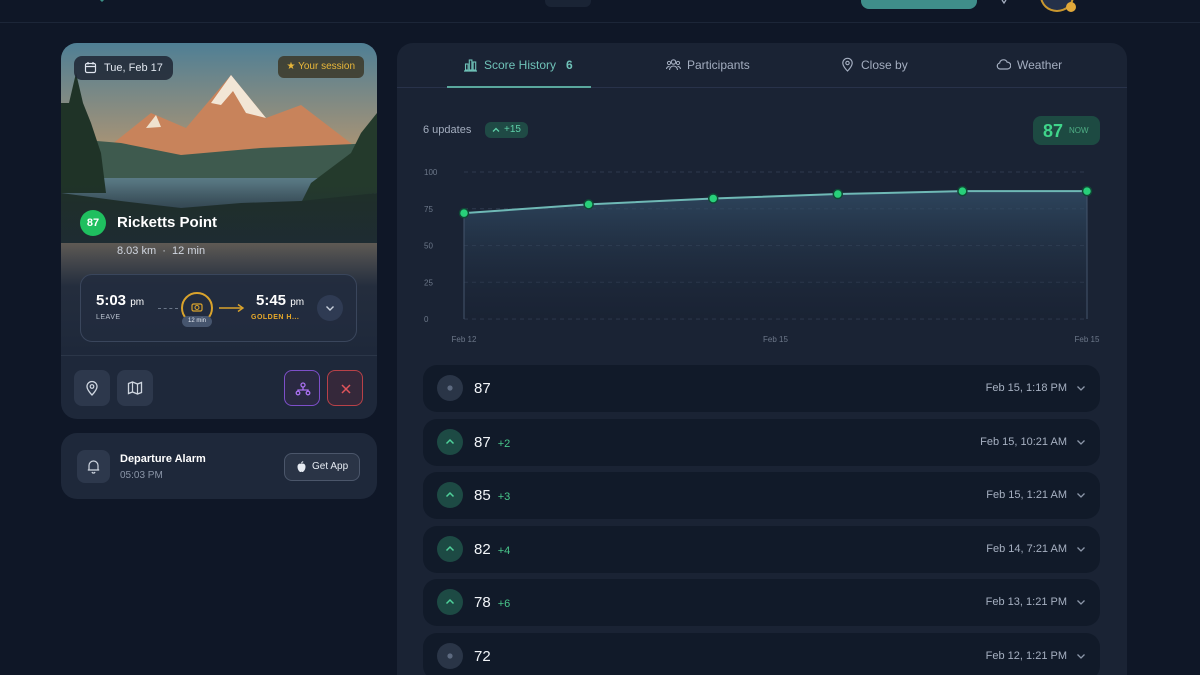  What do you see at coordinates (708, 65) in the screenshot?
I see `tab-participants: Participants` at bounding box center [708, 65].